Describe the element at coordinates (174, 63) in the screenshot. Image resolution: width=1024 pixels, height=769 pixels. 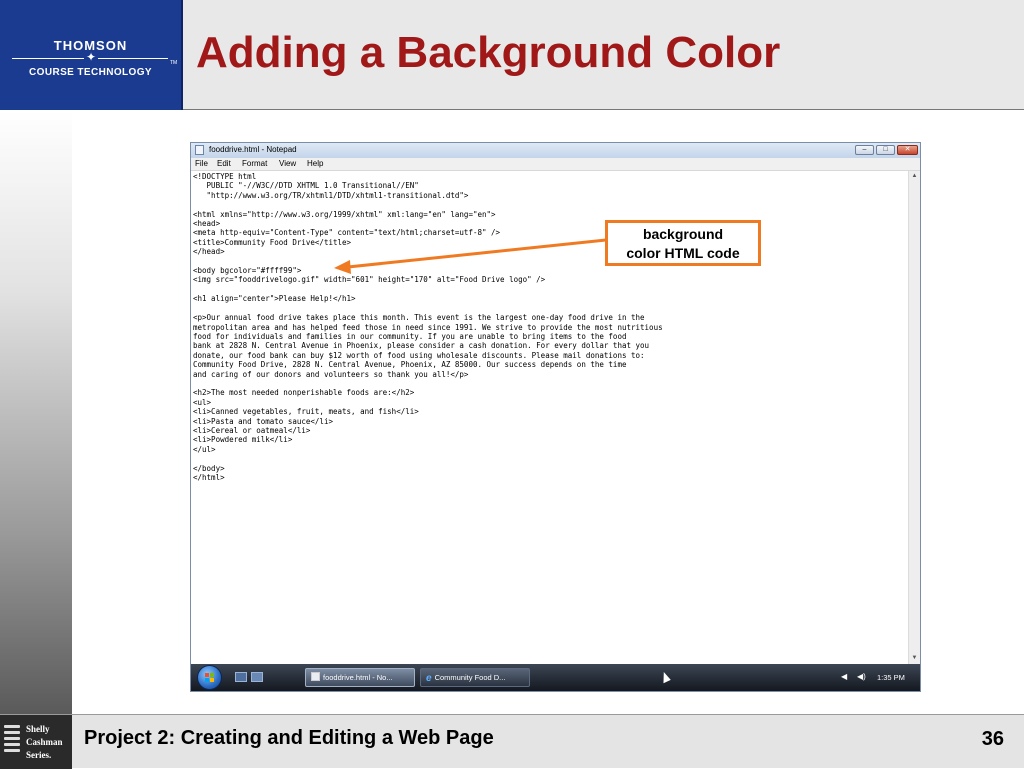
I see `logo-tm-mark: TM` at that location.